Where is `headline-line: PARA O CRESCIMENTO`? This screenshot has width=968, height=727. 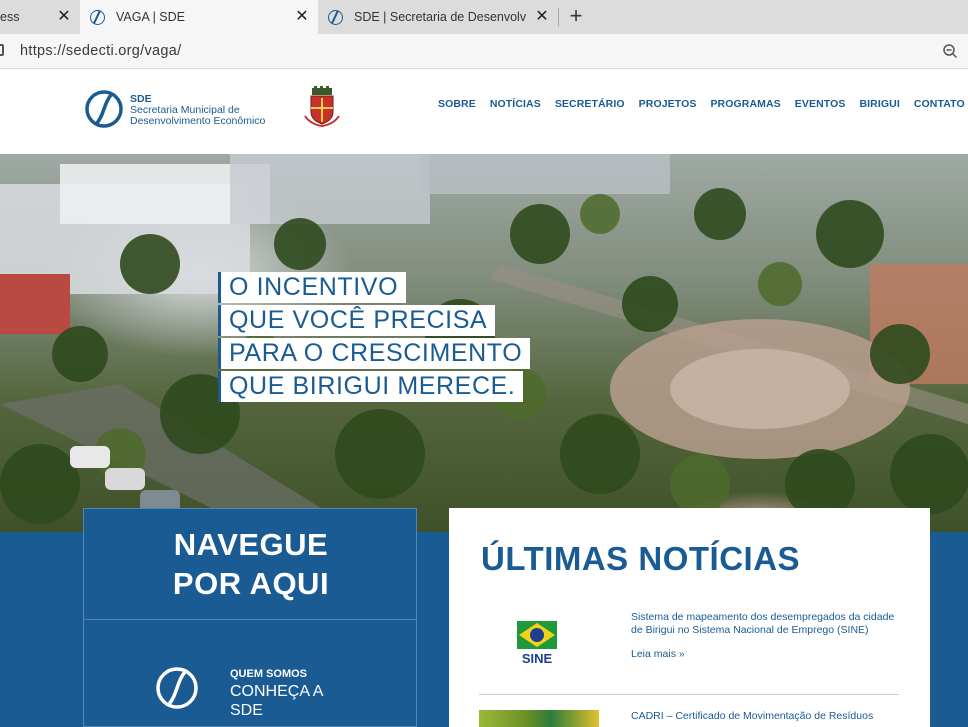 headline-line: PARA O CRESCIMENTO is located at coordinates (374, 353).